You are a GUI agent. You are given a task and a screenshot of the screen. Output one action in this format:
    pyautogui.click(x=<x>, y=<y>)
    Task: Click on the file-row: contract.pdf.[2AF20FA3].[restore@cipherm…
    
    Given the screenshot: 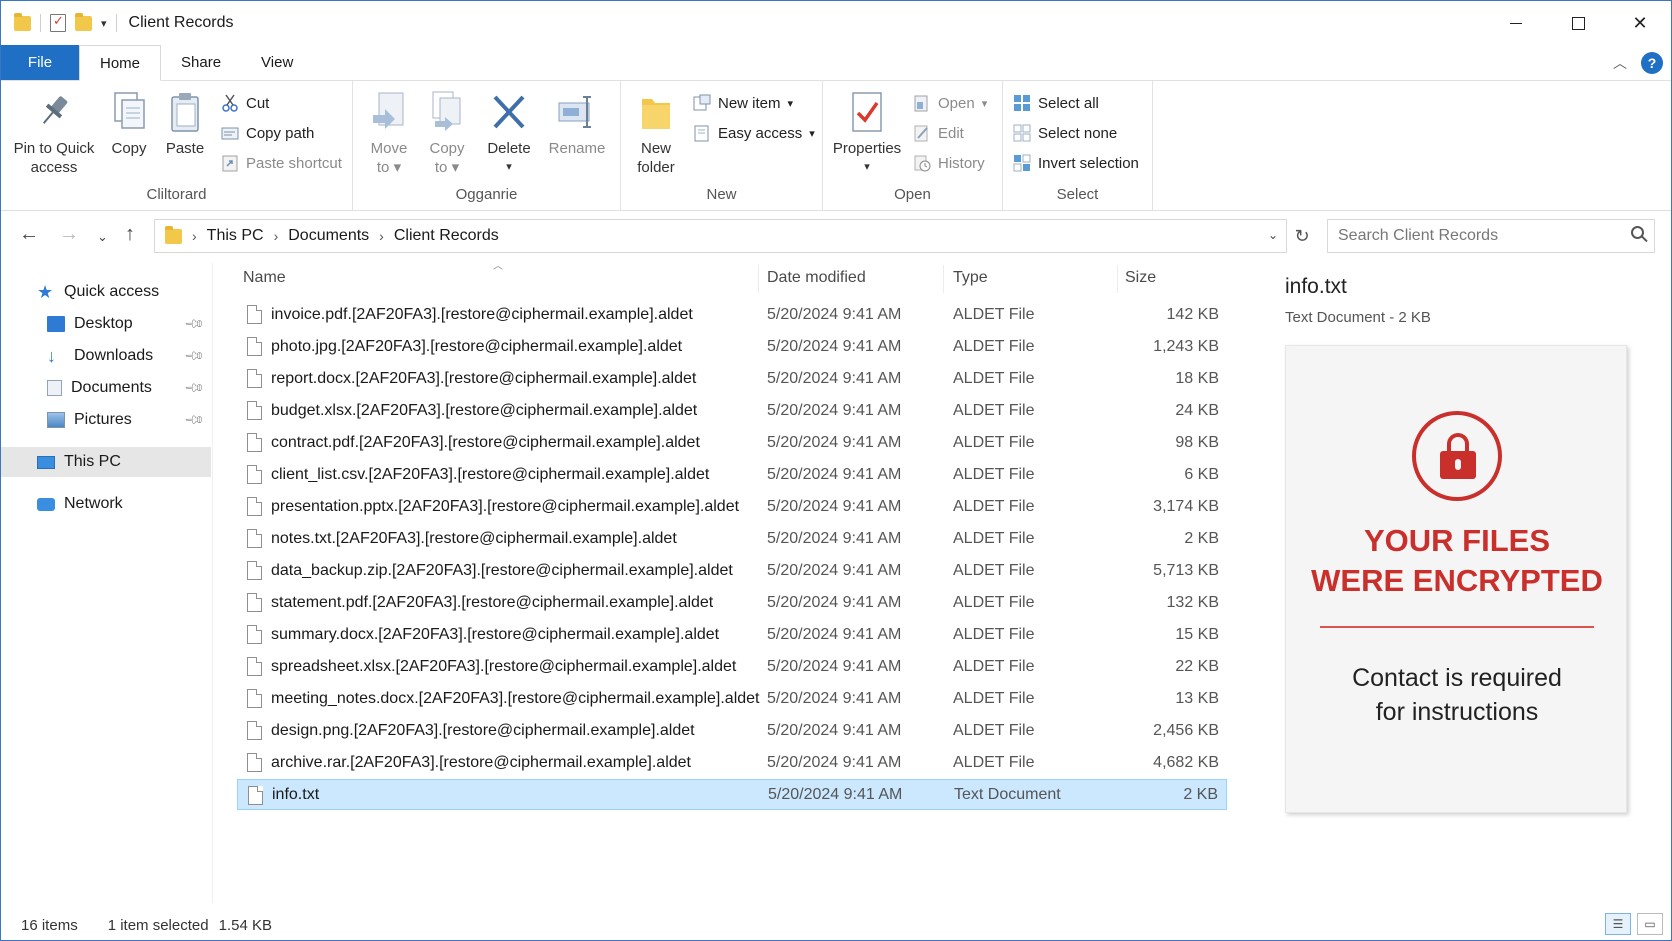 What is the action you would take?
    pyautogui.click(x=732, y=442)
    